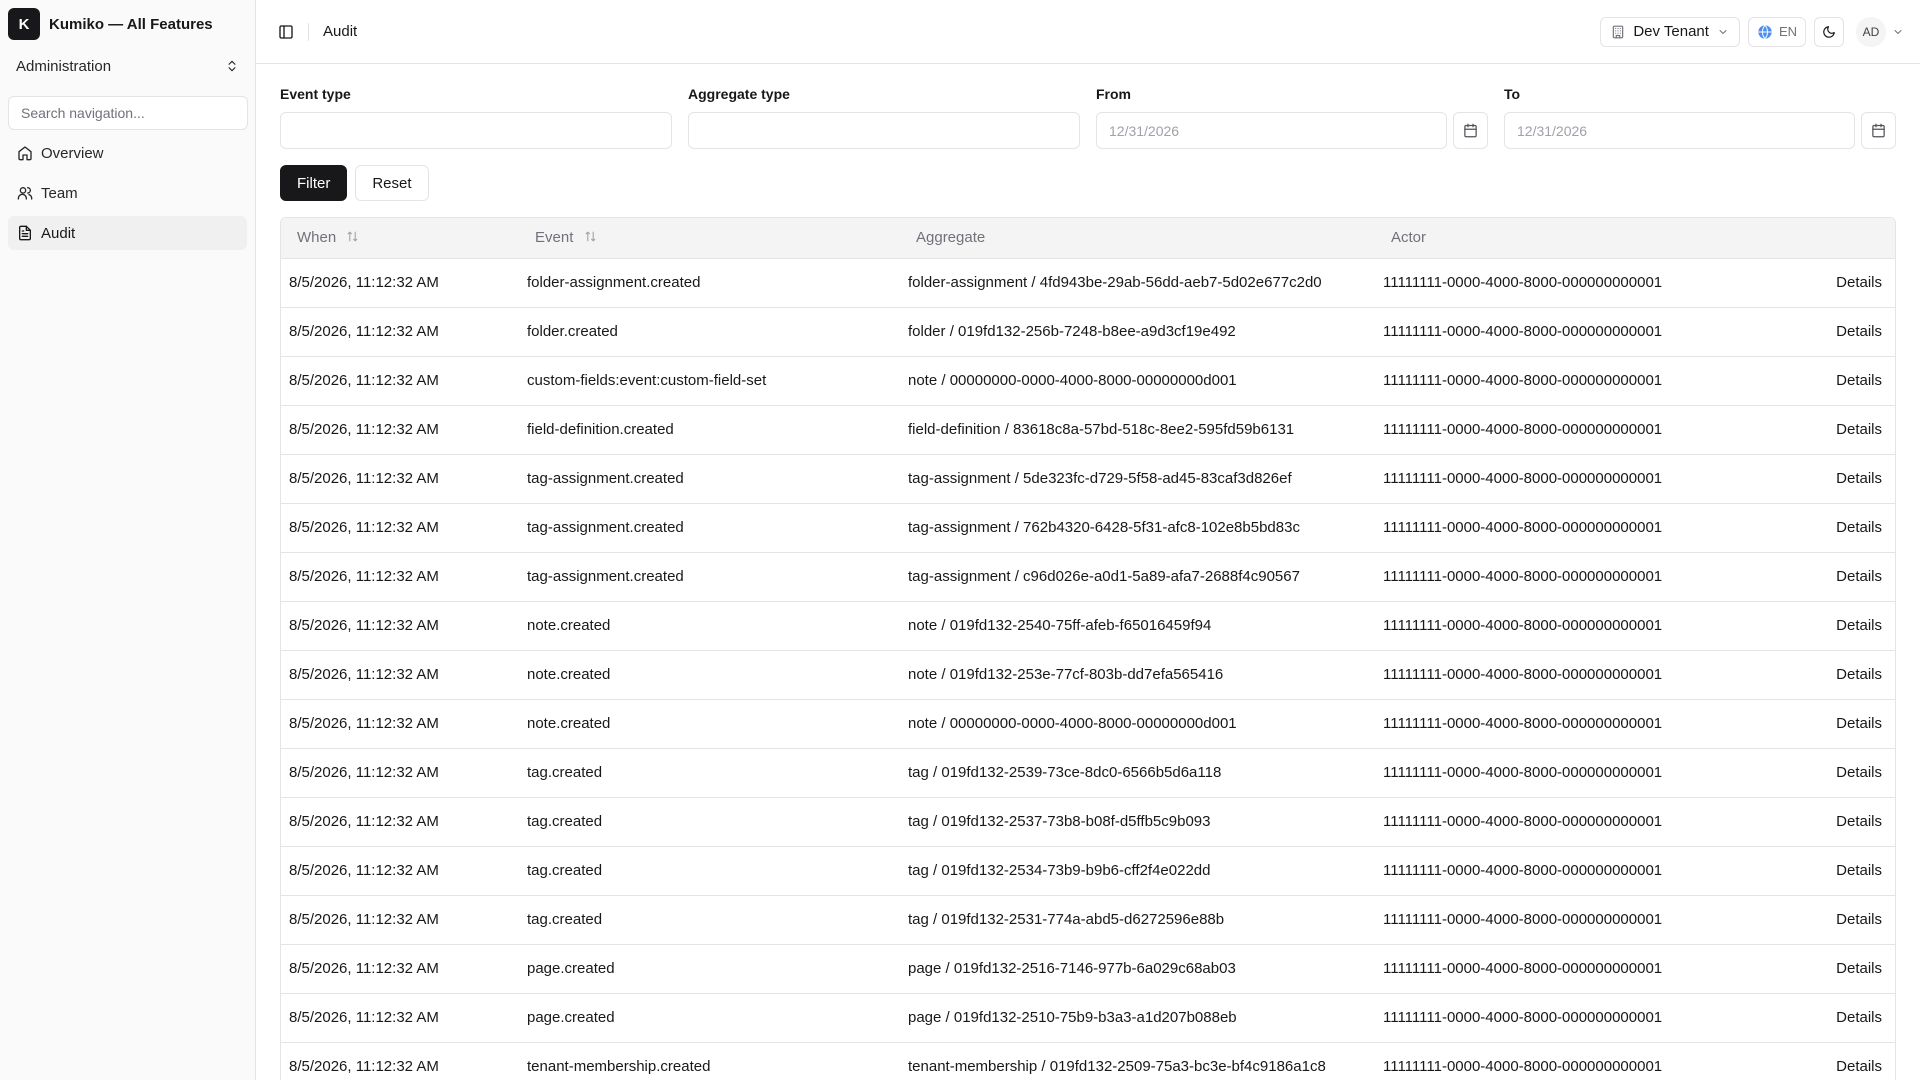  What do you see at coordinates (476, 130) in the screenshot?
I see `event-type-input` at bounding box center [476, 130].